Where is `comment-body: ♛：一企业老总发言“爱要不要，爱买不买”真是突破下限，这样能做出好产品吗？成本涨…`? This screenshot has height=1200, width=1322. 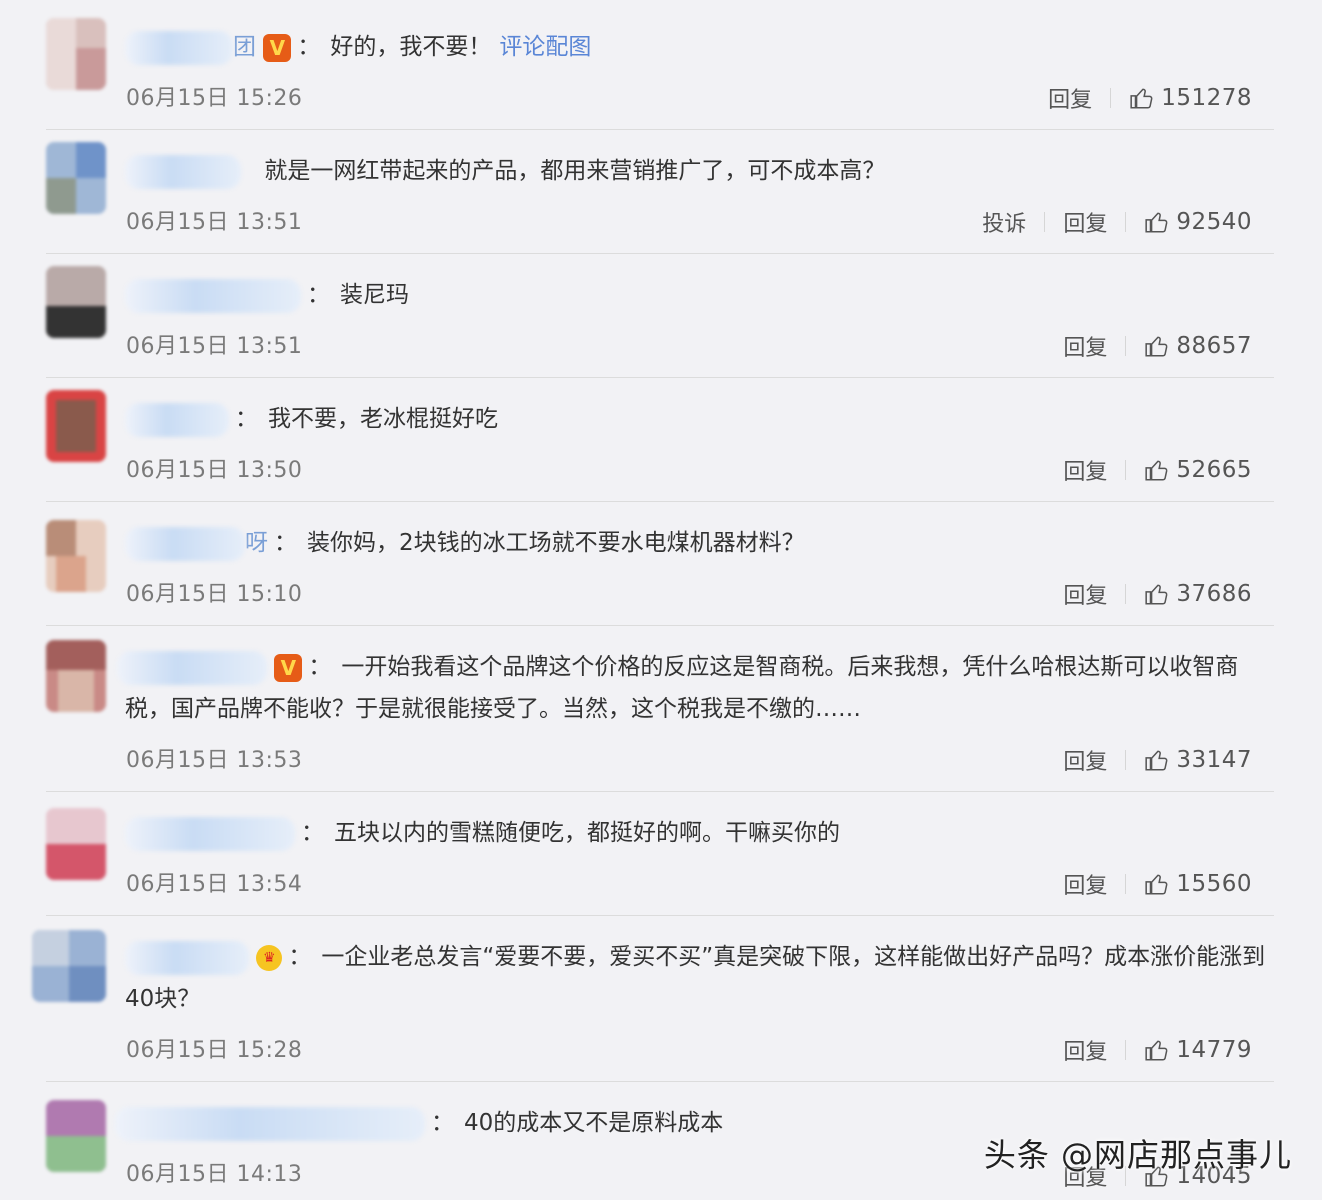 comment-body: ♛：一企业老总发言“爱要不要，爱买不买”真是突破下限，这样能做出好产品吗？成本涨… is located at coordinates (699, 978).